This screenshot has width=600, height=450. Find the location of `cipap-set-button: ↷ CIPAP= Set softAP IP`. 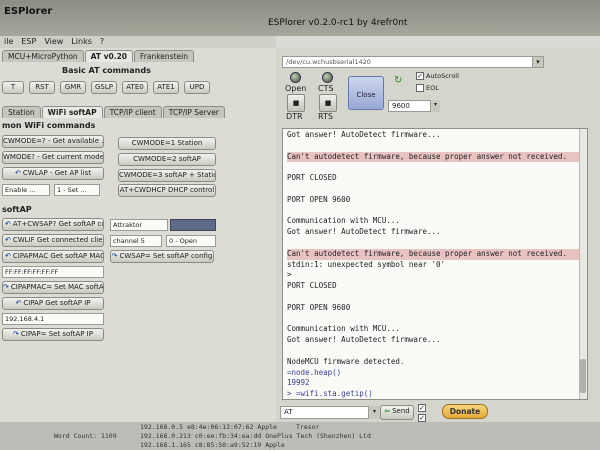

cipap-set-button: ↷ CIPAP= Set softAP IP is located at coordinates (53, 334).